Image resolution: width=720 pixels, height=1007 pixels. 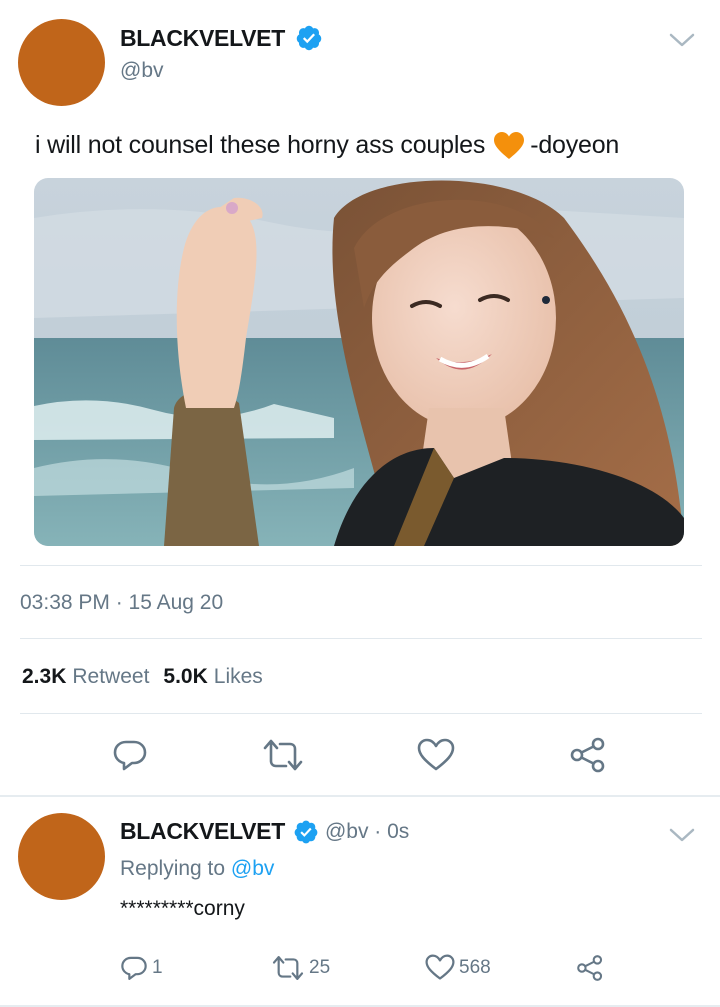 I want to click on author-handle: @bv, so click(x=142, y=71).